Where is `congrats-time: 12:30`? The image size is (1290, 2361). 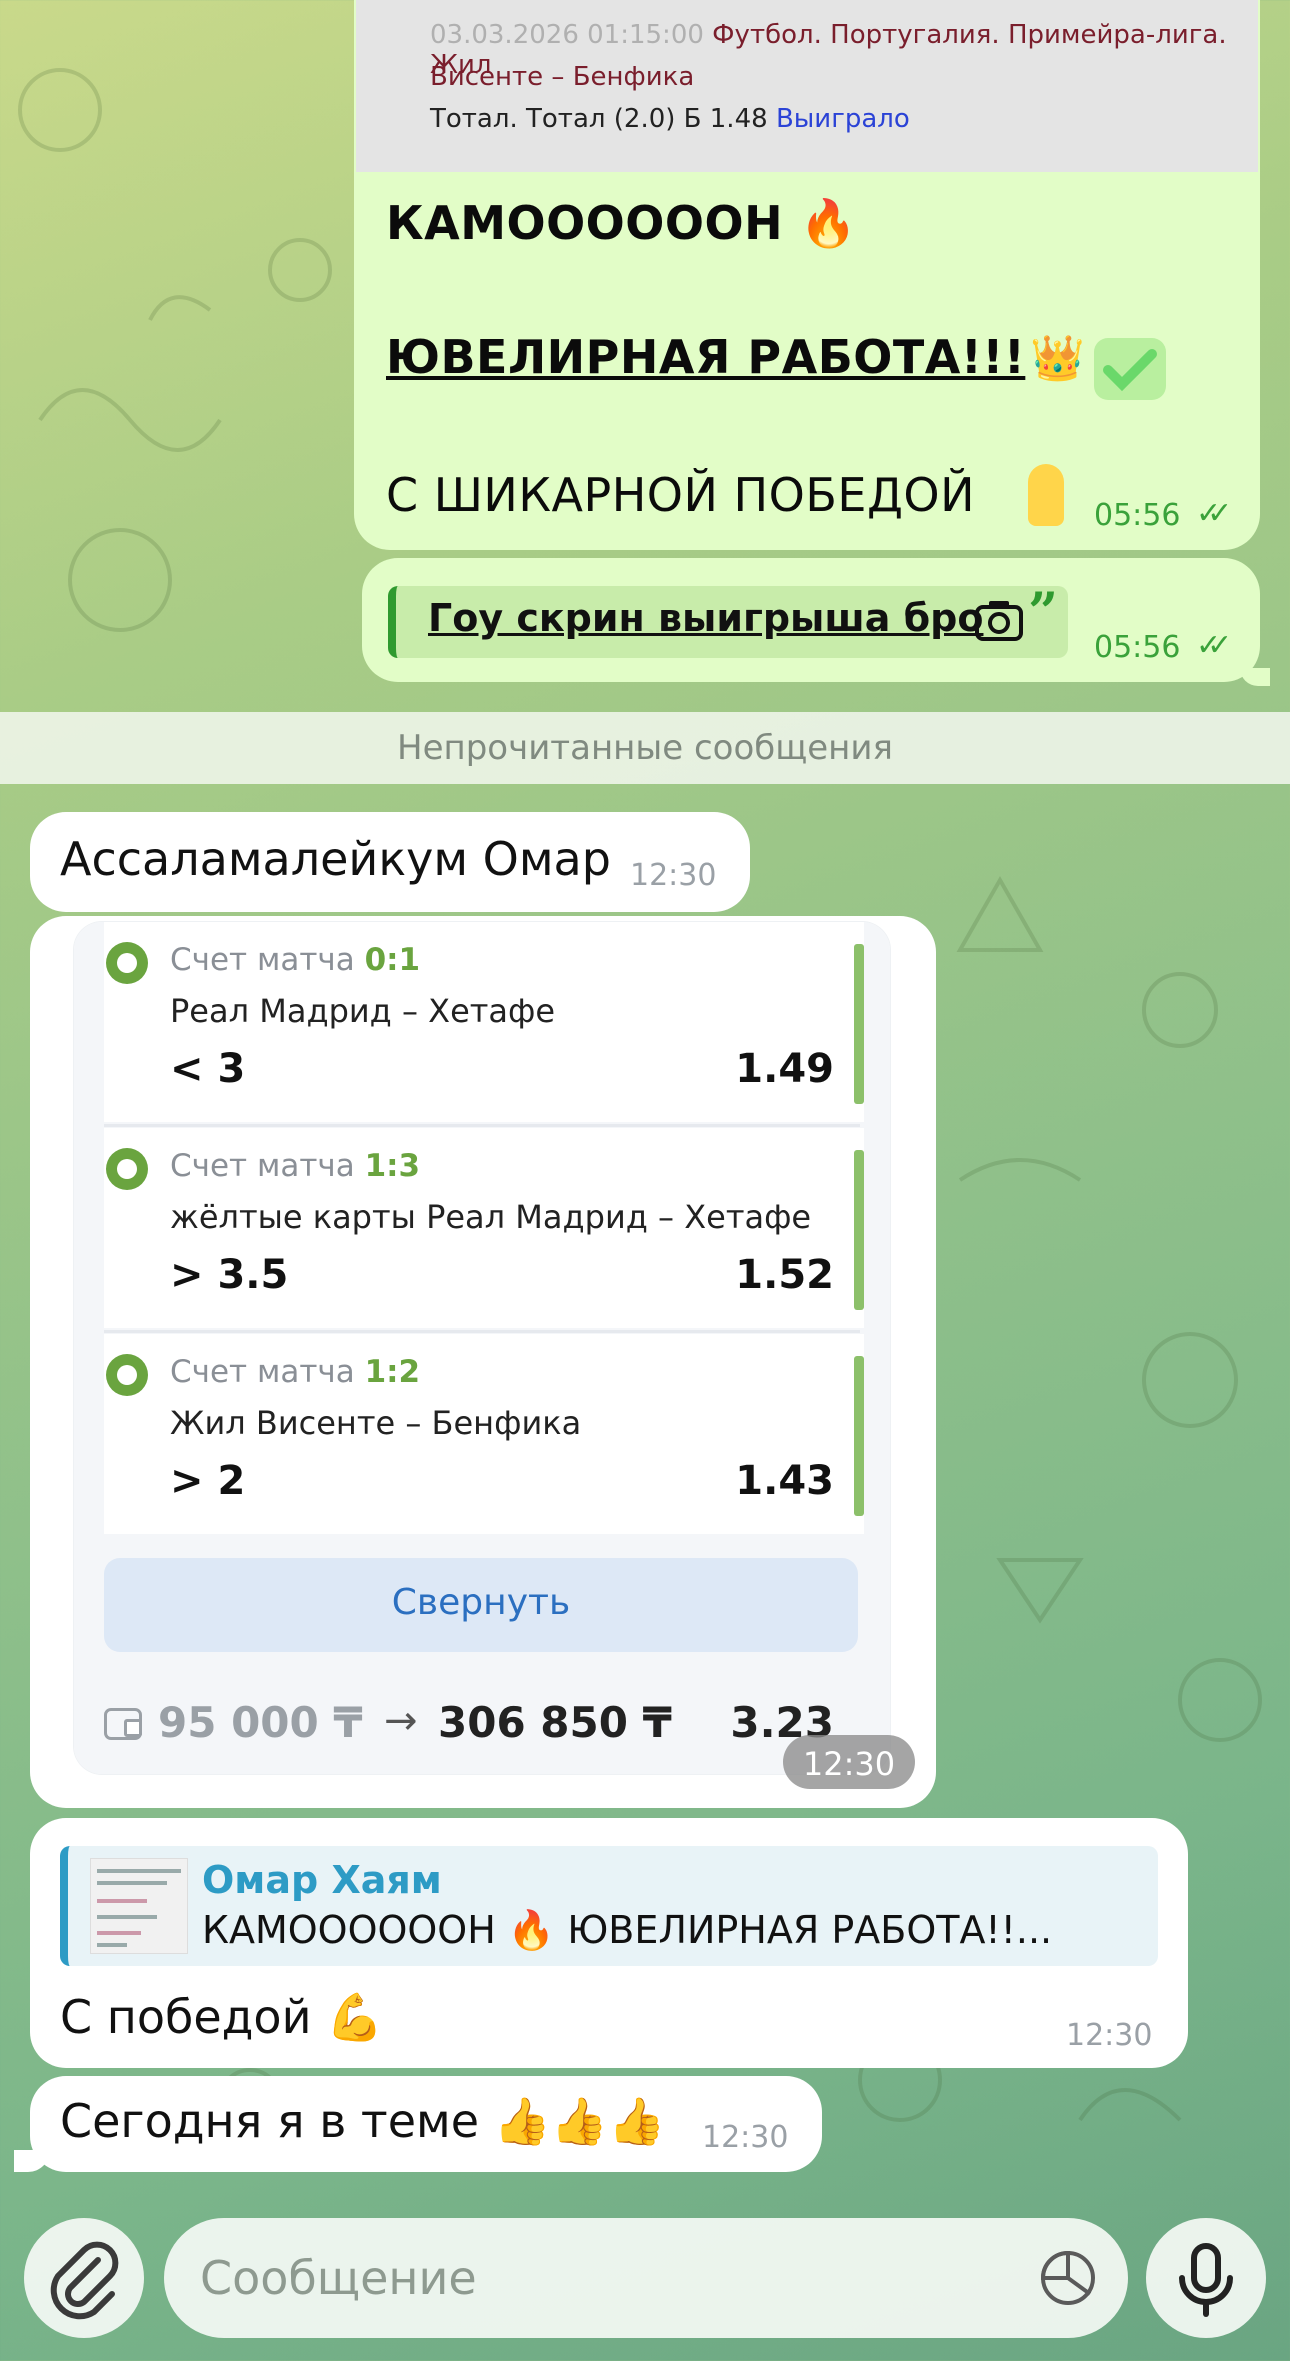
congrats-time: 12:30 is located at coordinates (1109, 2035).